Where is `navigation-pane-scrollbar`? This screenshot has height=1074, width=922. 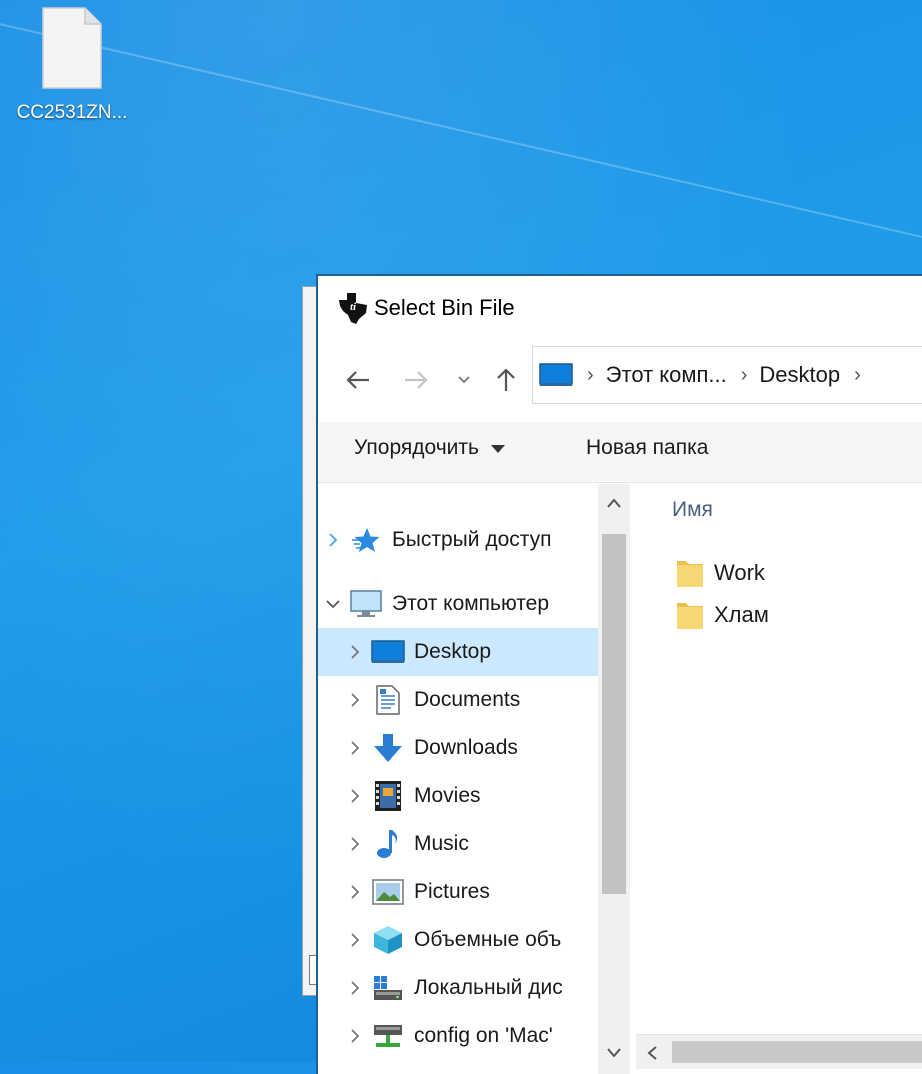 navigation-pane-scrollbar is located at coordinates (614, 779).